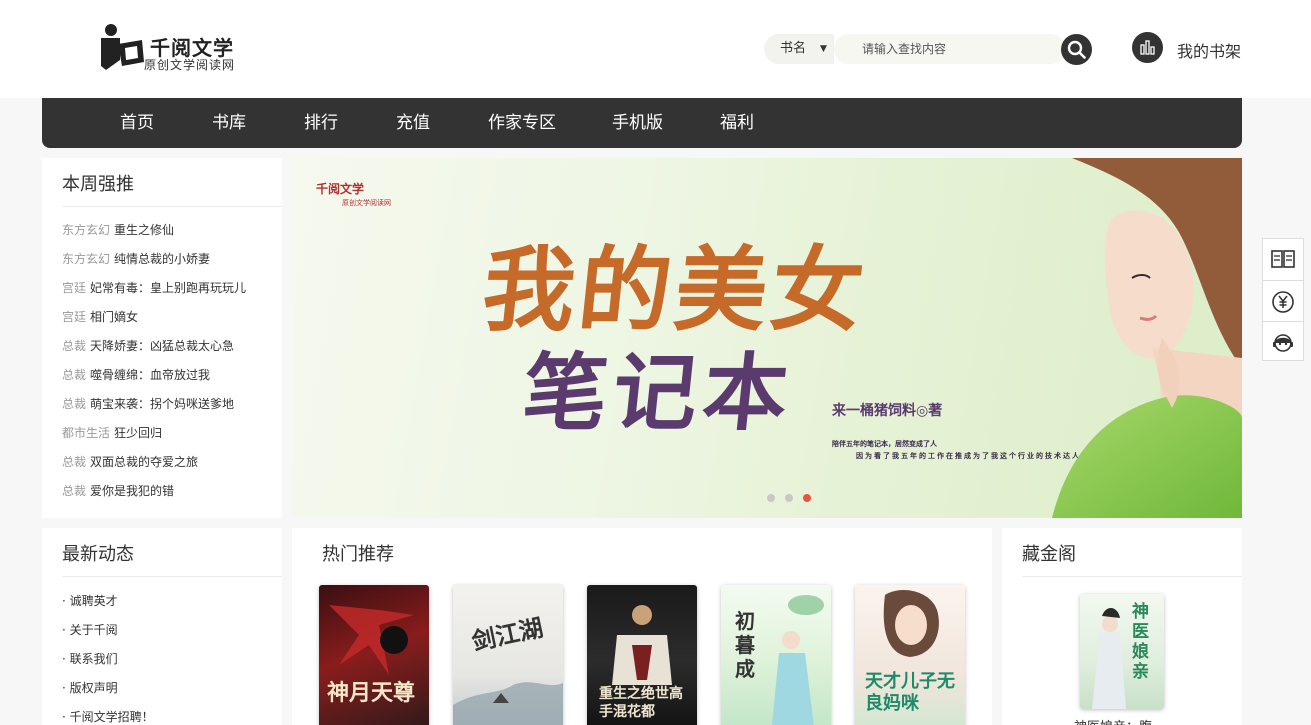  What do you see at coordinates (229, 123) in the screenshot?
I see `nav-library: 书库` at bounding box center [229, 123].